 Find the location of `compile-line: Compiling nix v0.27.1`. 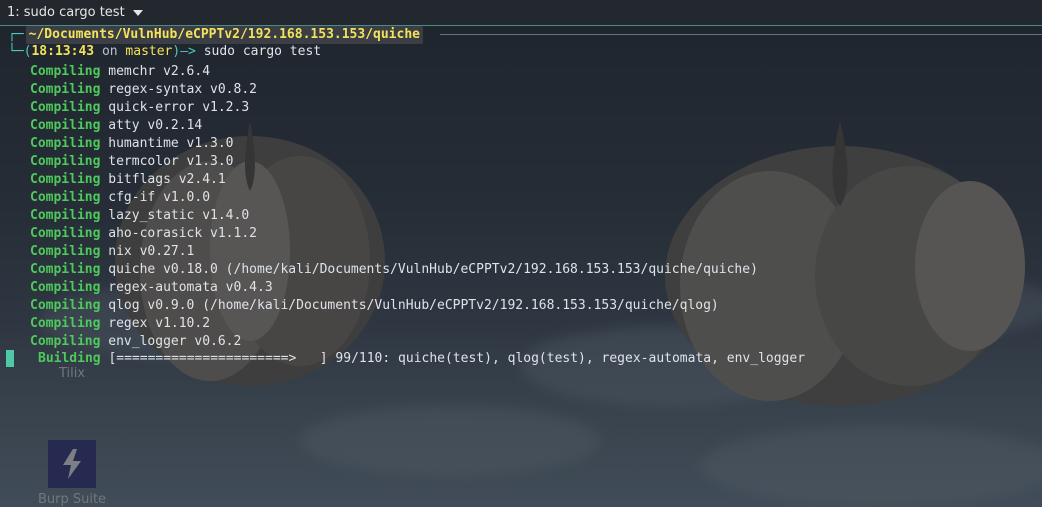

compile-line: Compiling nix v0.27.1 is located at coordinates (112, 251).